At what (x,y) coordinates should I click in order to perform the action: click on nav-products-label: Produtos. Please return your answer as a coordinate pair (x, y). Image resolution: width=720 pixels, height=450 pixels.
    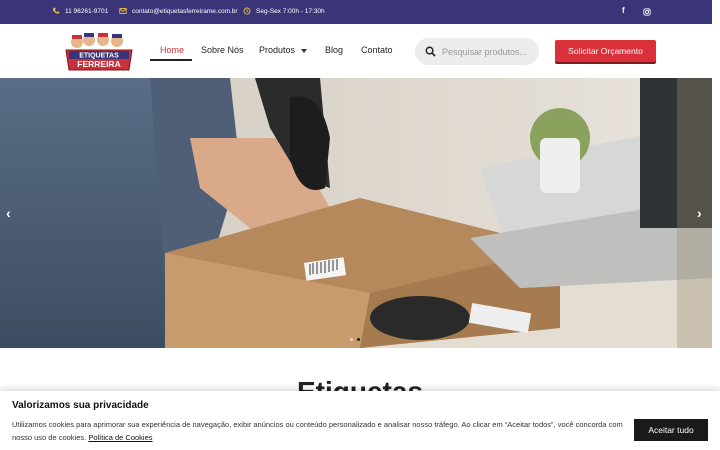
    Looking at the image, I should click on (277, 50).